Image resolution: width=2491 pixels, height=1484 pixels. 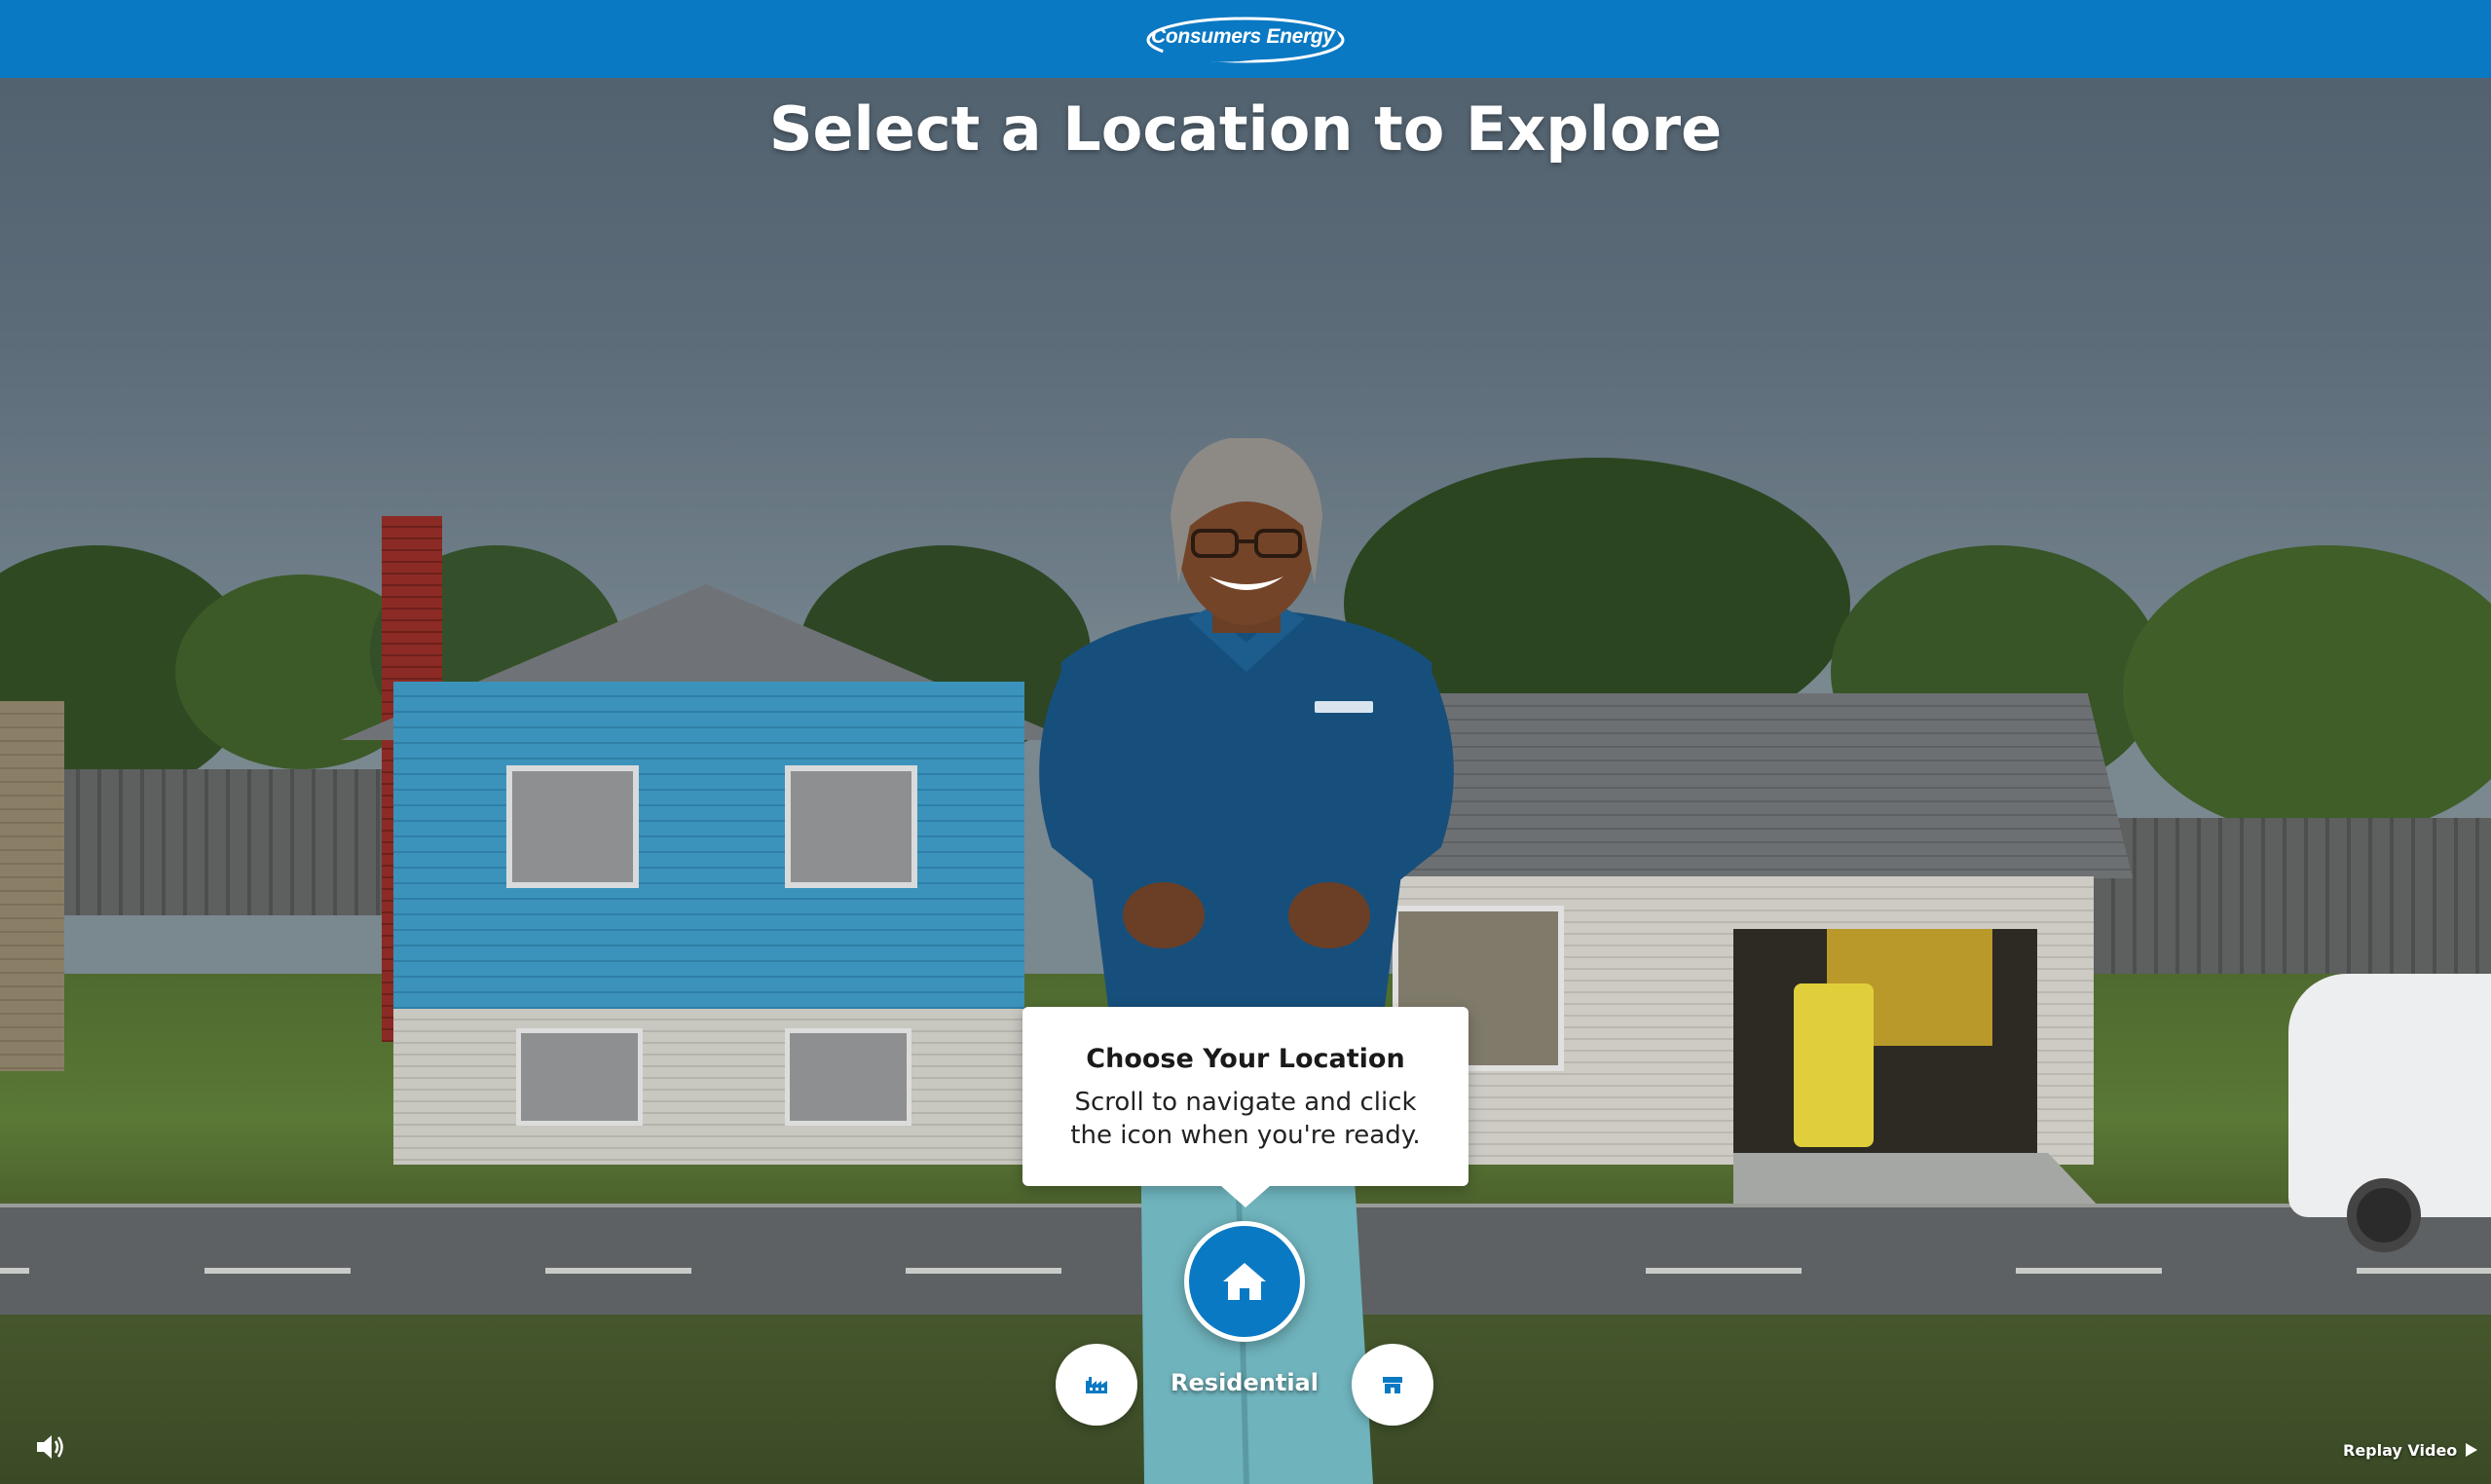 What do you see at coordinates (1918, 1182) in the screenshot?
I see `driveway` at bounding box center [1918, 1182].